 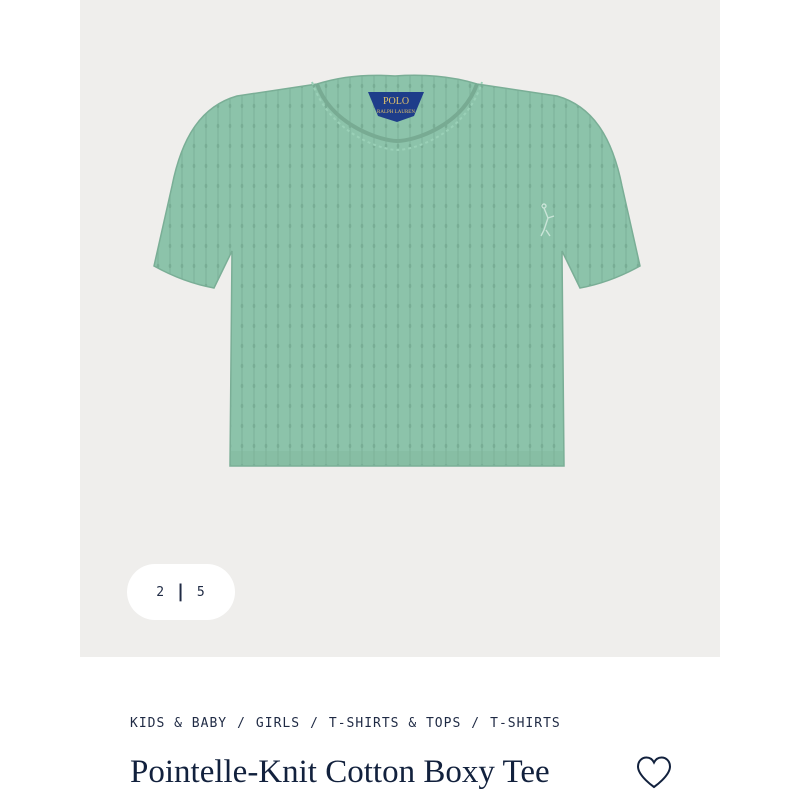 What do you see at coordinates (525, 723) in the screenshot?
I see `breadcrumb-tshirts: T-SHIRTS` at bounding box center [525, 723].